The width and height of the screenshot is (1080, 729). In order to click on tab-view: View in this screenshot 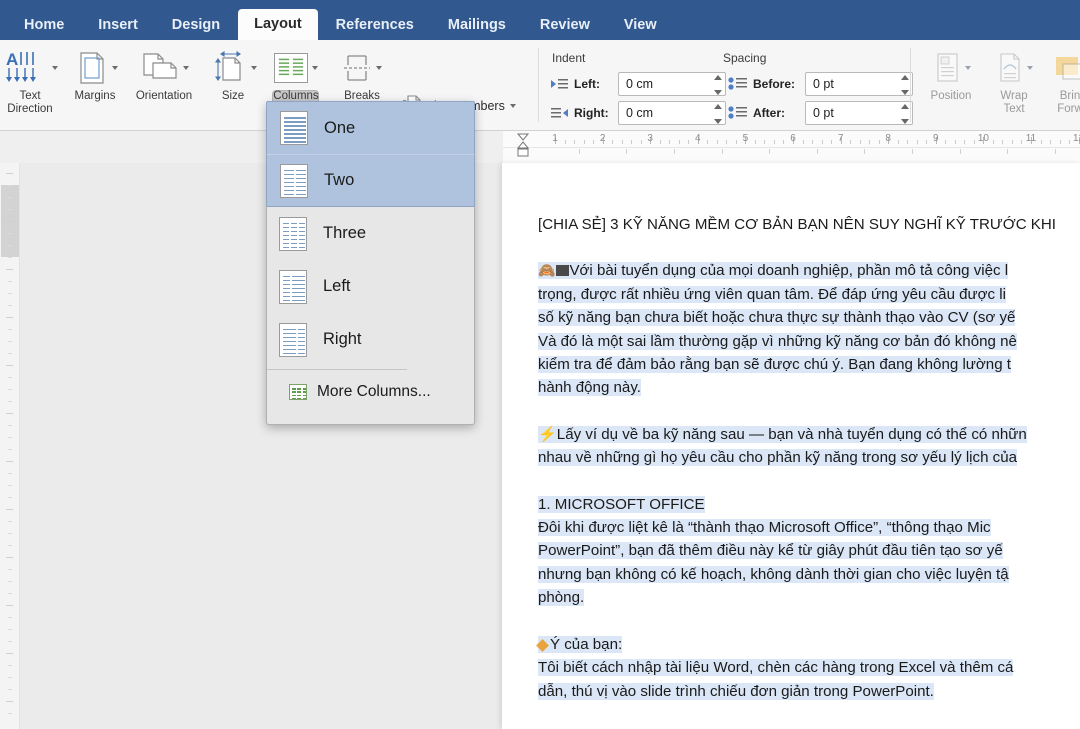, I will do `click(640, 25)`.